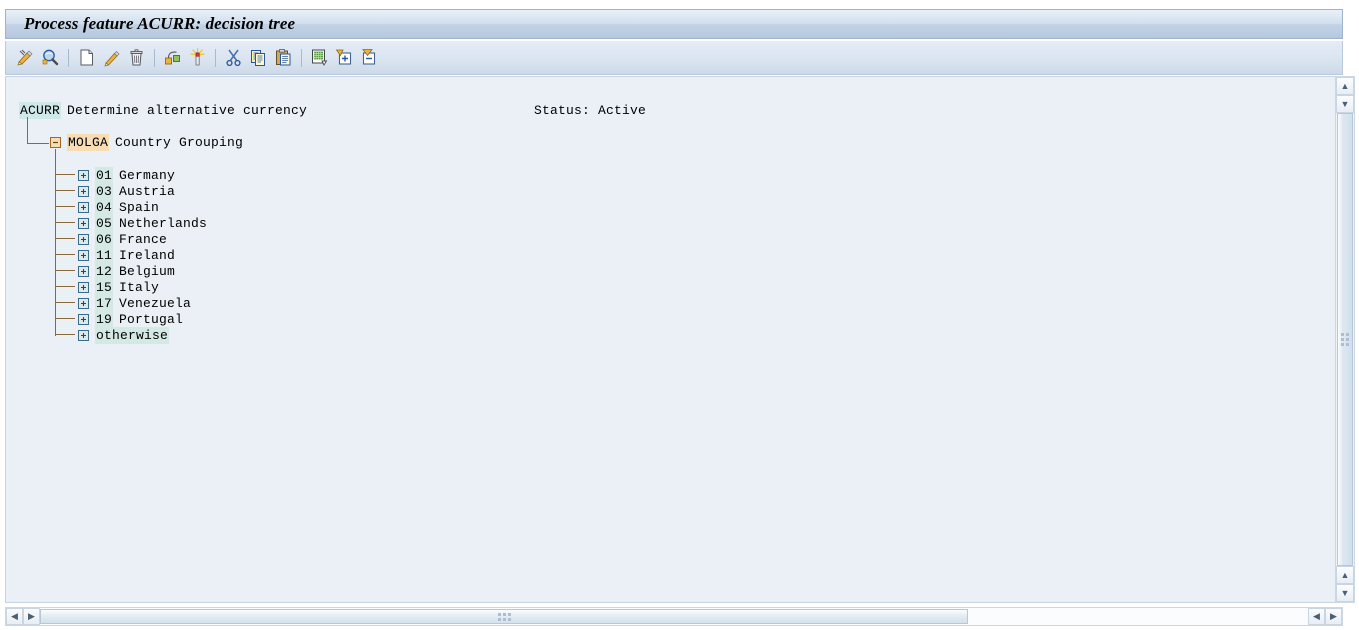  I want to click on tree-child-node: 12 Belgium, so click(127, 271).